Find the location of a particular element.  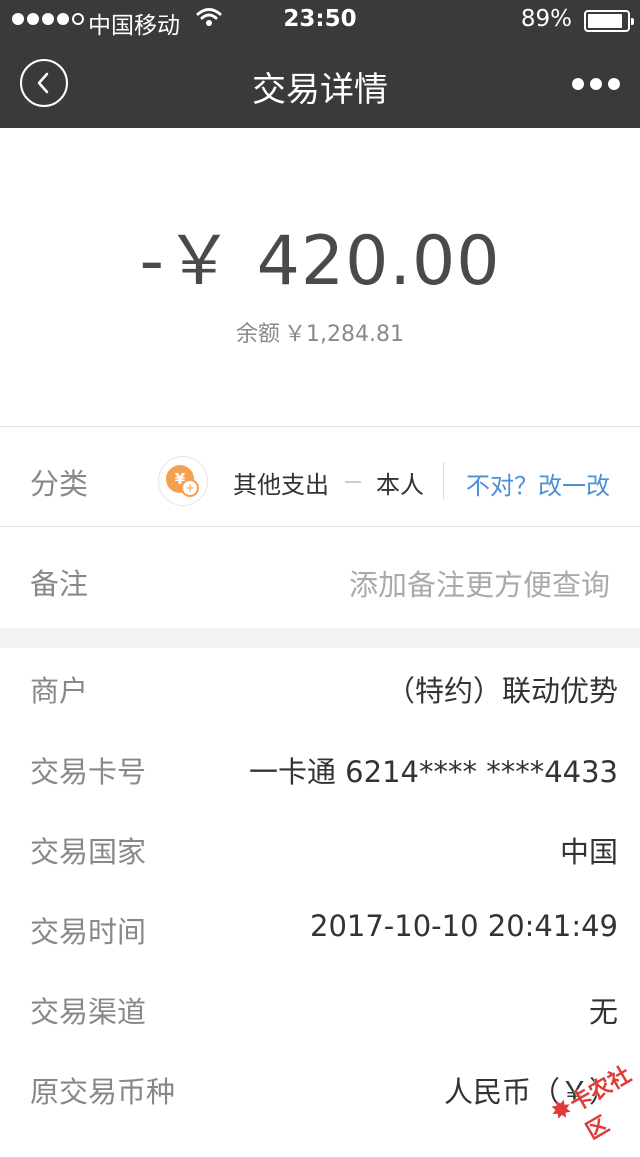

watermark: ✸ 卡农社区 is located at coordinates (585, 1087).